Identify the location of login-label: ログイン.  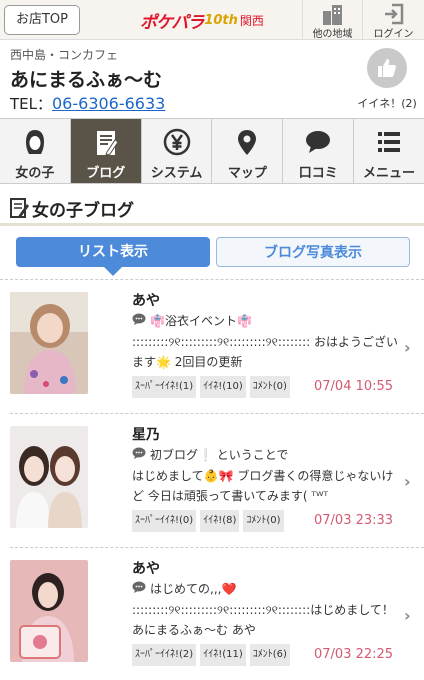
(393, 34).